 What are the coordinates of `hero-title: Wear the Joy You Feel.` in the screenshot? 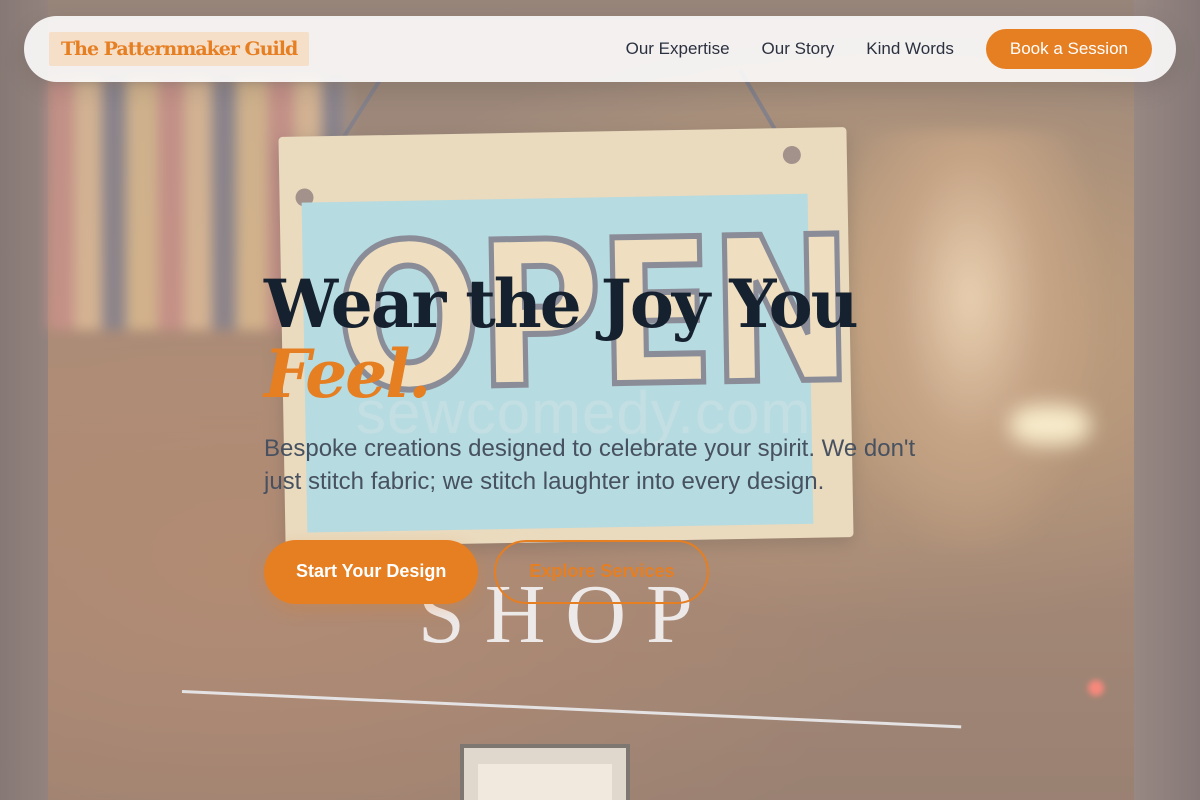 It's located at (624, 341).